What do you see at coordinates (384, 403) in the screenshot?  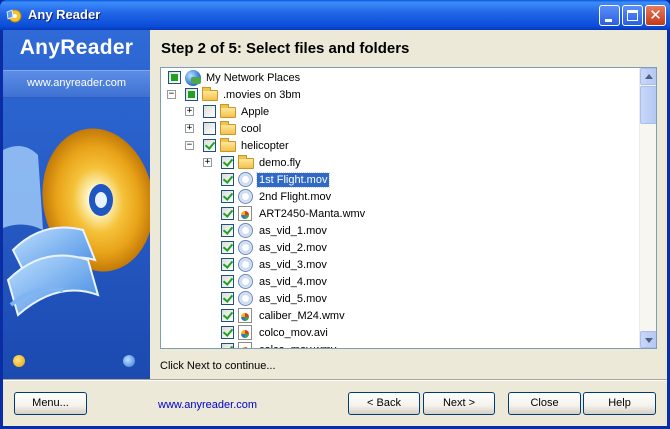 I see `back-button: < Back` at bounding box center [384, 403].